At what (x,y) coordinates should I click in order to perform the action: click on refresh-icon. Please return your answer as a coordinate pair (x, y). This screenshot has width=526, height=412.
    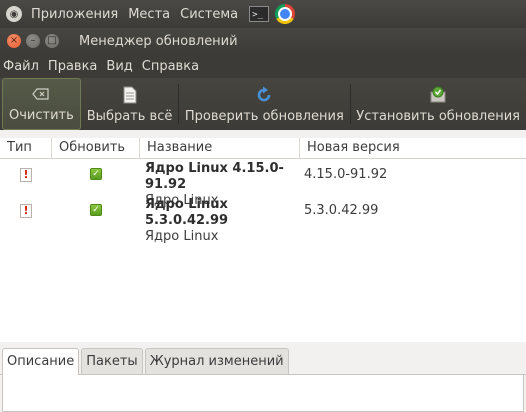
    Looking at the image, I should click on (264, 95).